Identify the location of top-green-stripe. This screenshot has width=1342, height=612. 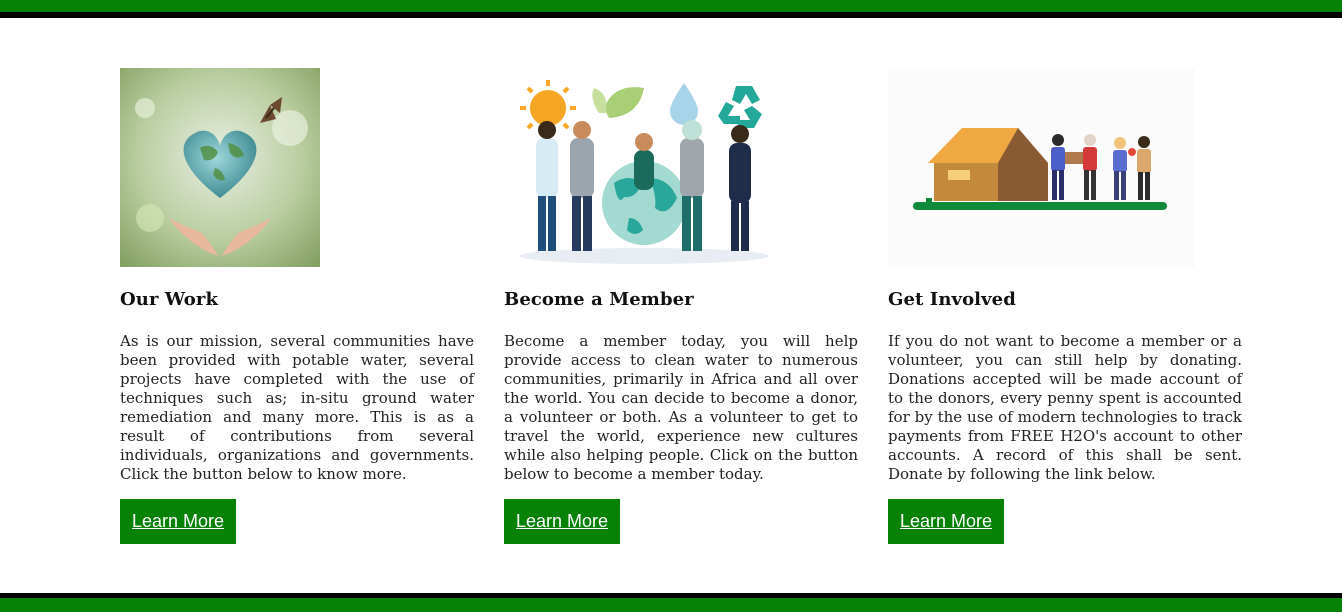
(671, 6).